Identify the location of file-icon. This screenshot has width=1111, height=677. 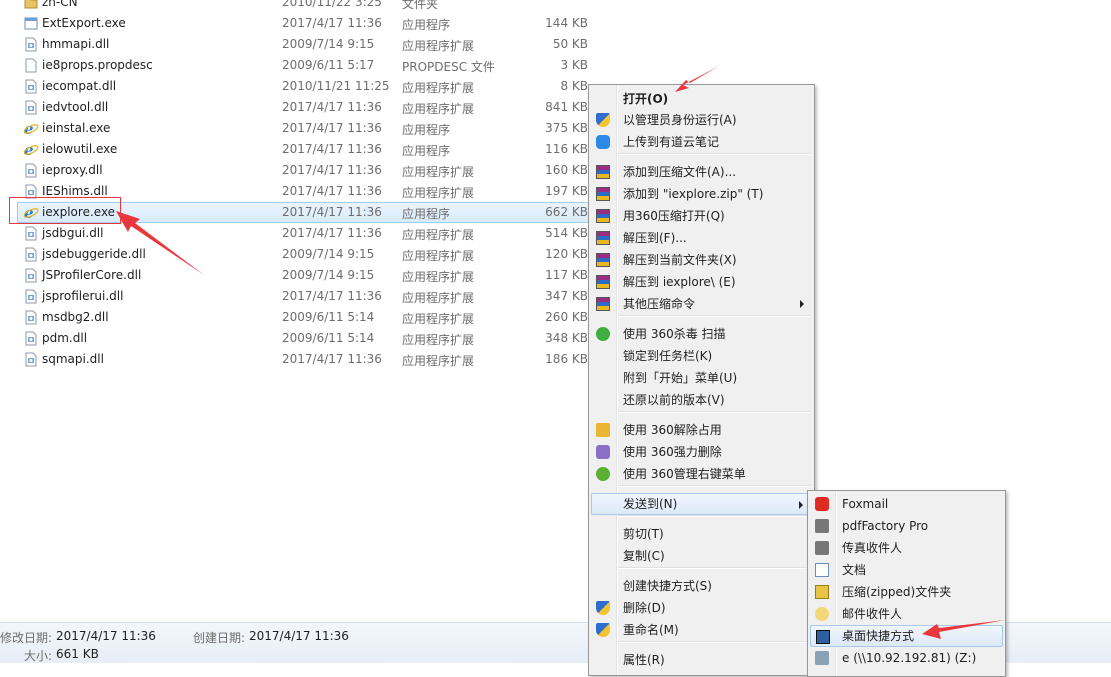
(31, 65).